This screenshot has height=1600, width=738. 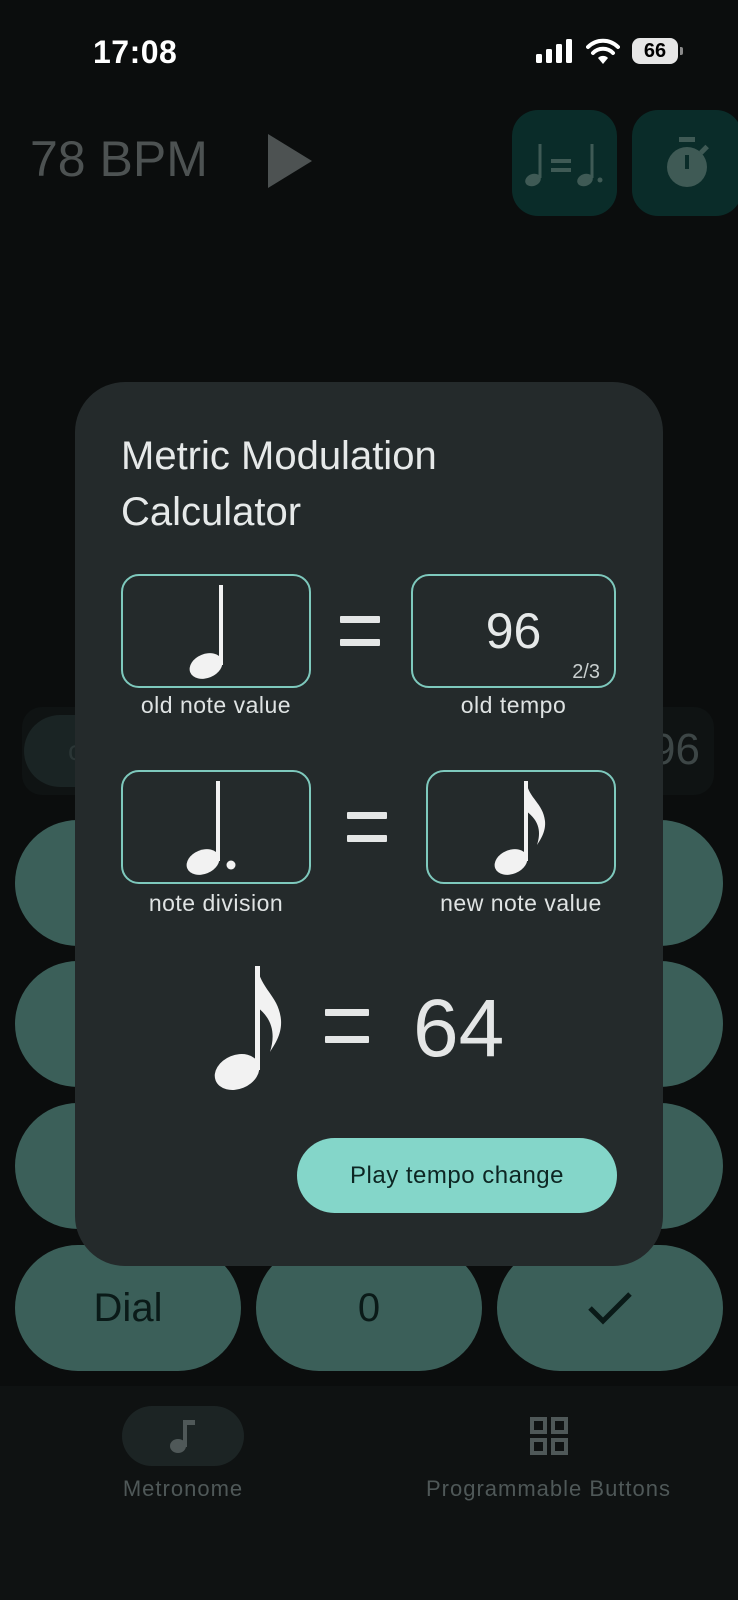 What do you see at coordinates (457, 1175) in the screenshot?
I see `play-tempo-change-button: Play tempo change` at bounding box center [457, 1175].